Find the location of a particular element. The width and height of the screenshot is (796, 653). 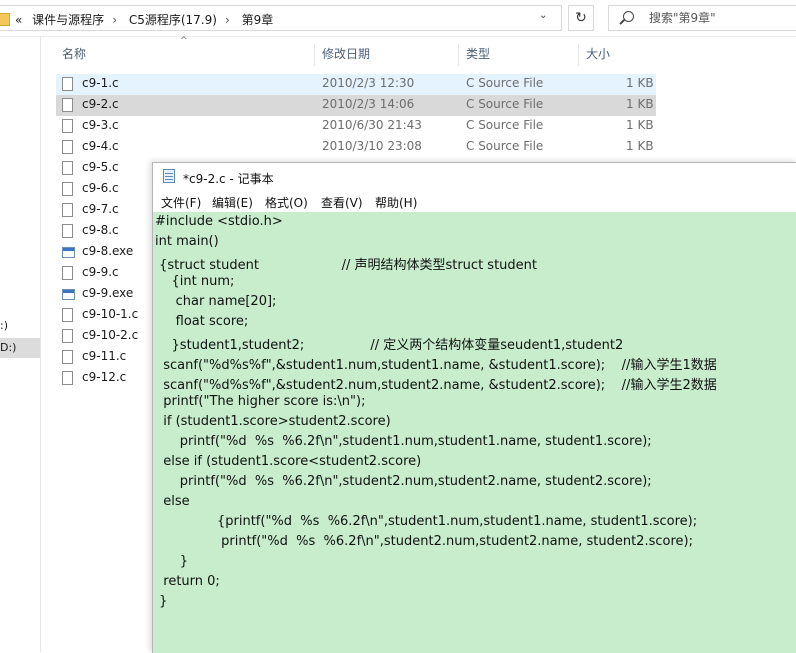

search-box is located at coordinates (702, 18).